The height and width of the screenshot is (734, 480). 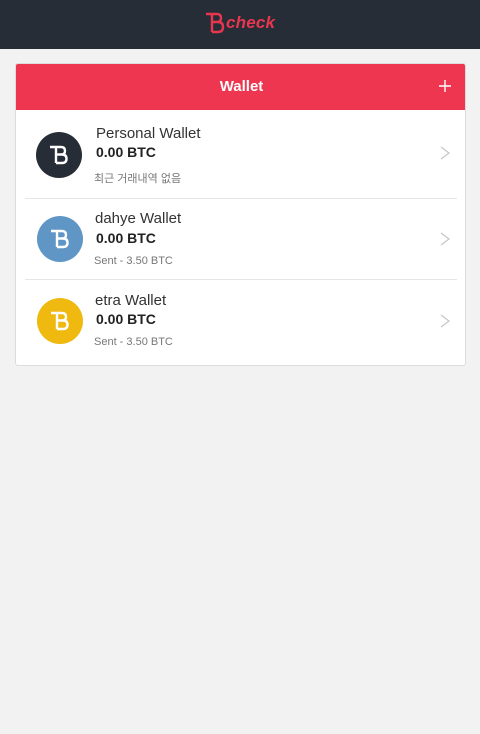 I want to click on add-wallet-button, so click(x=445, y=86).